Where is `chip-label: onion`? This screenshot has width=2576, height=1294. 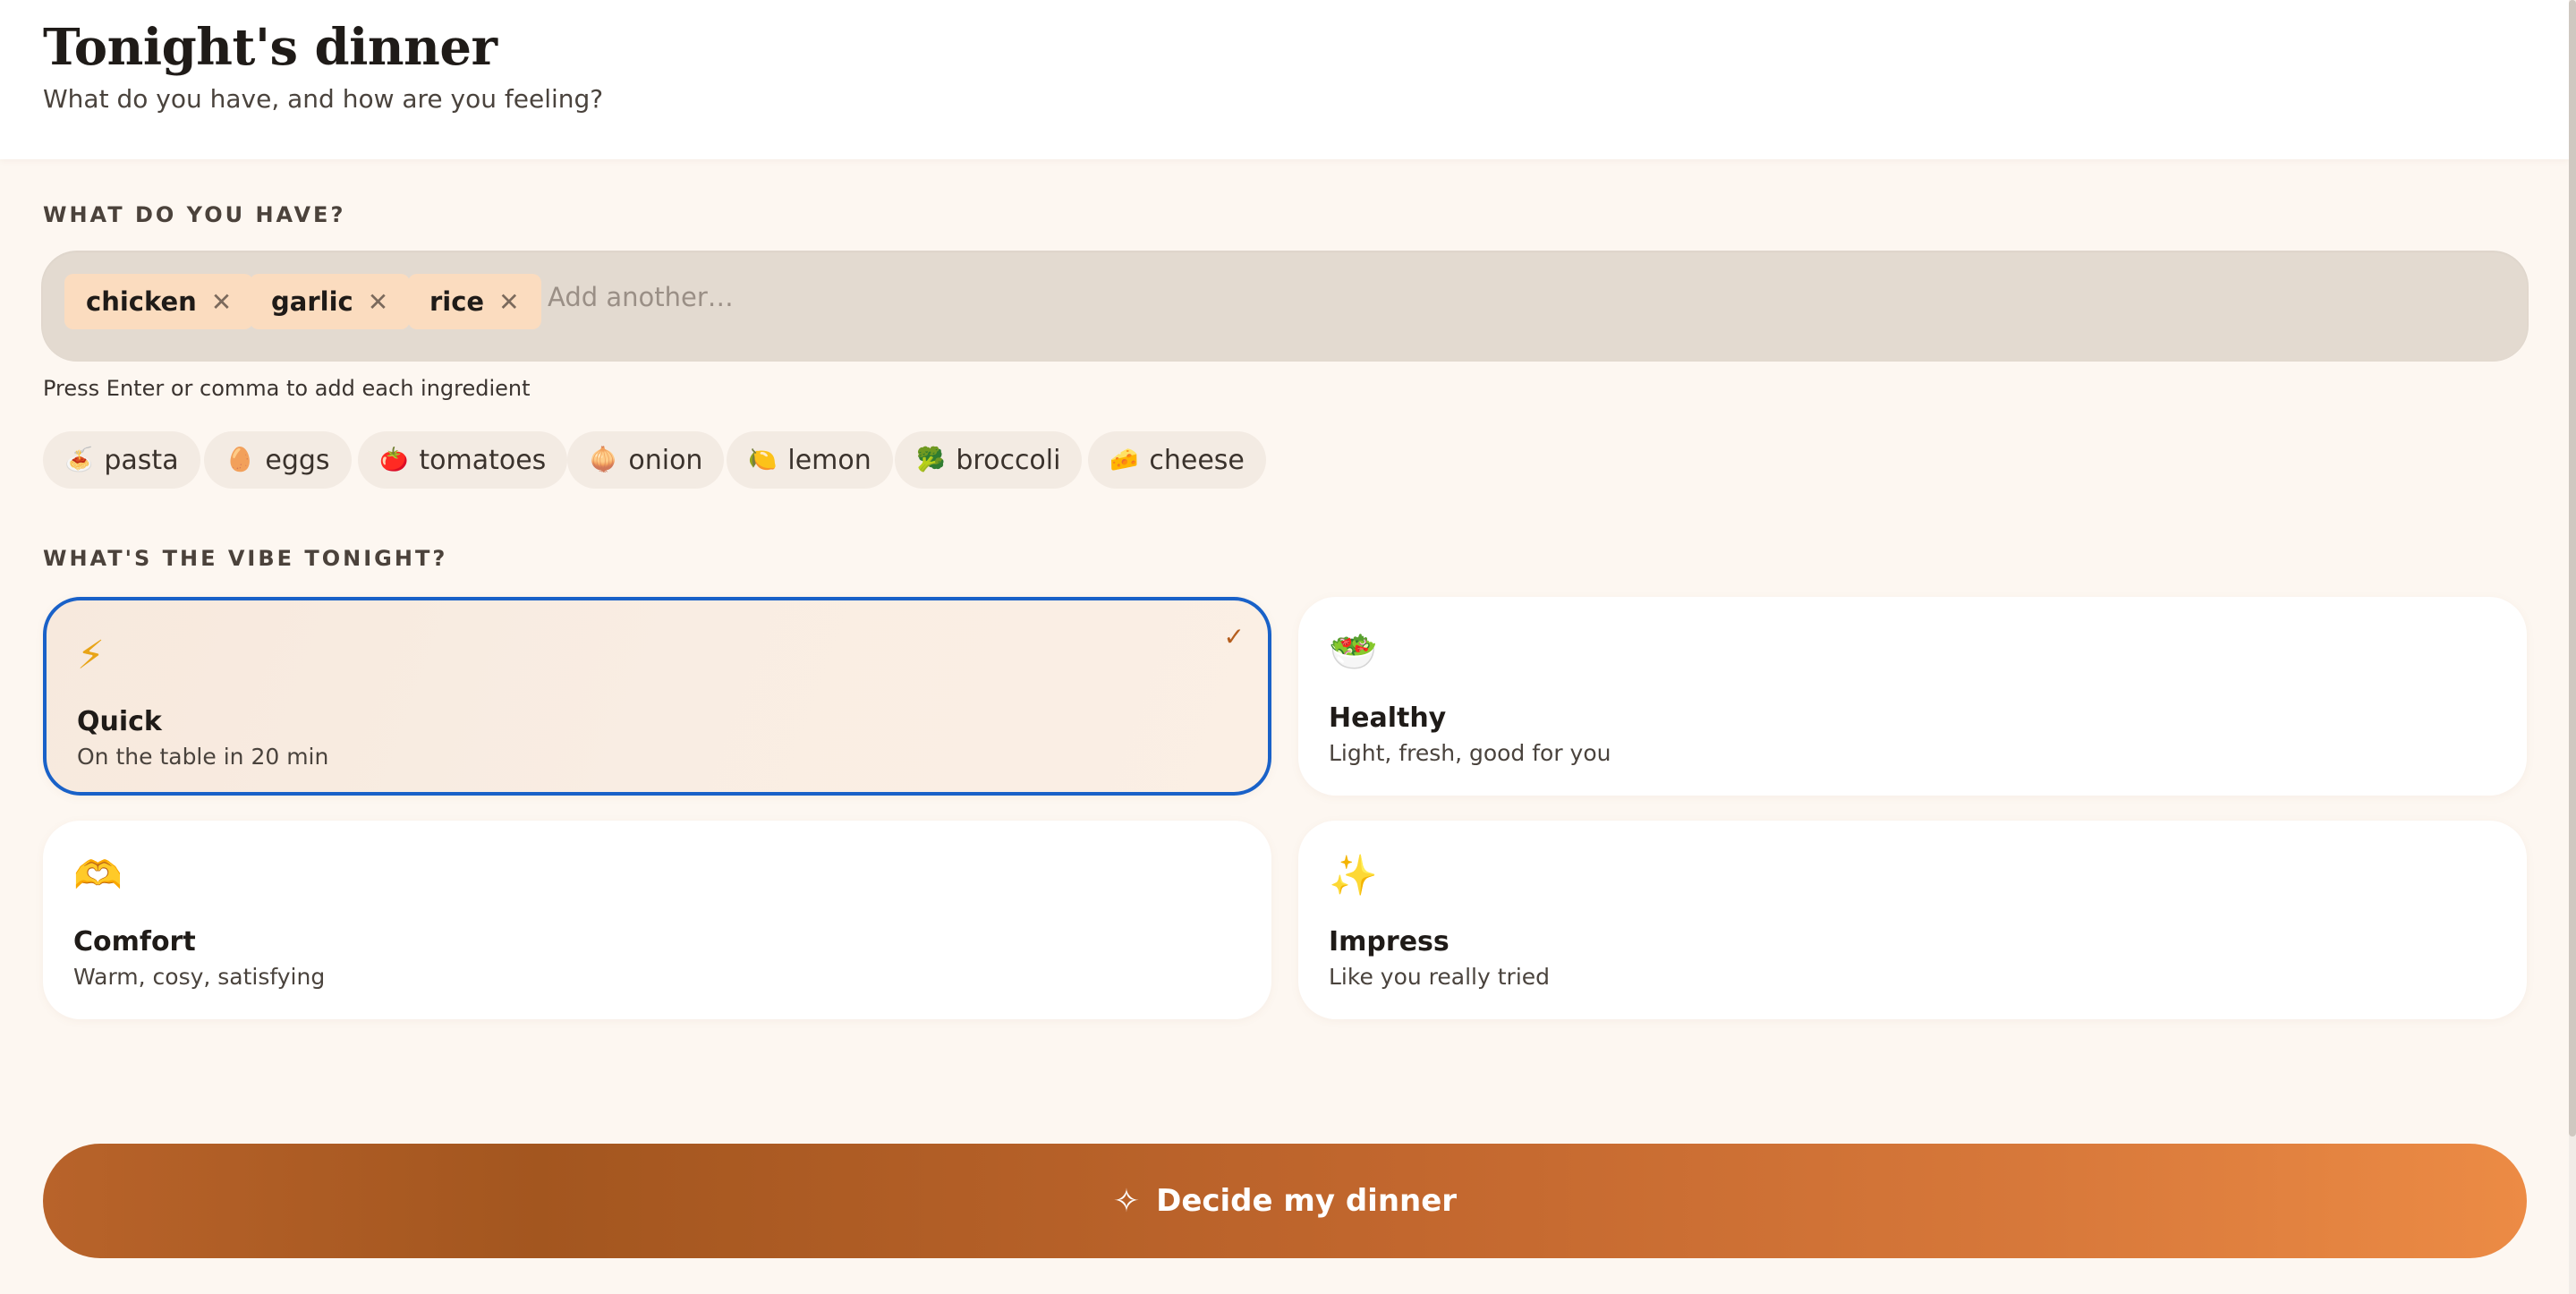
chip-label: onion is located at coordinates (665, 460).